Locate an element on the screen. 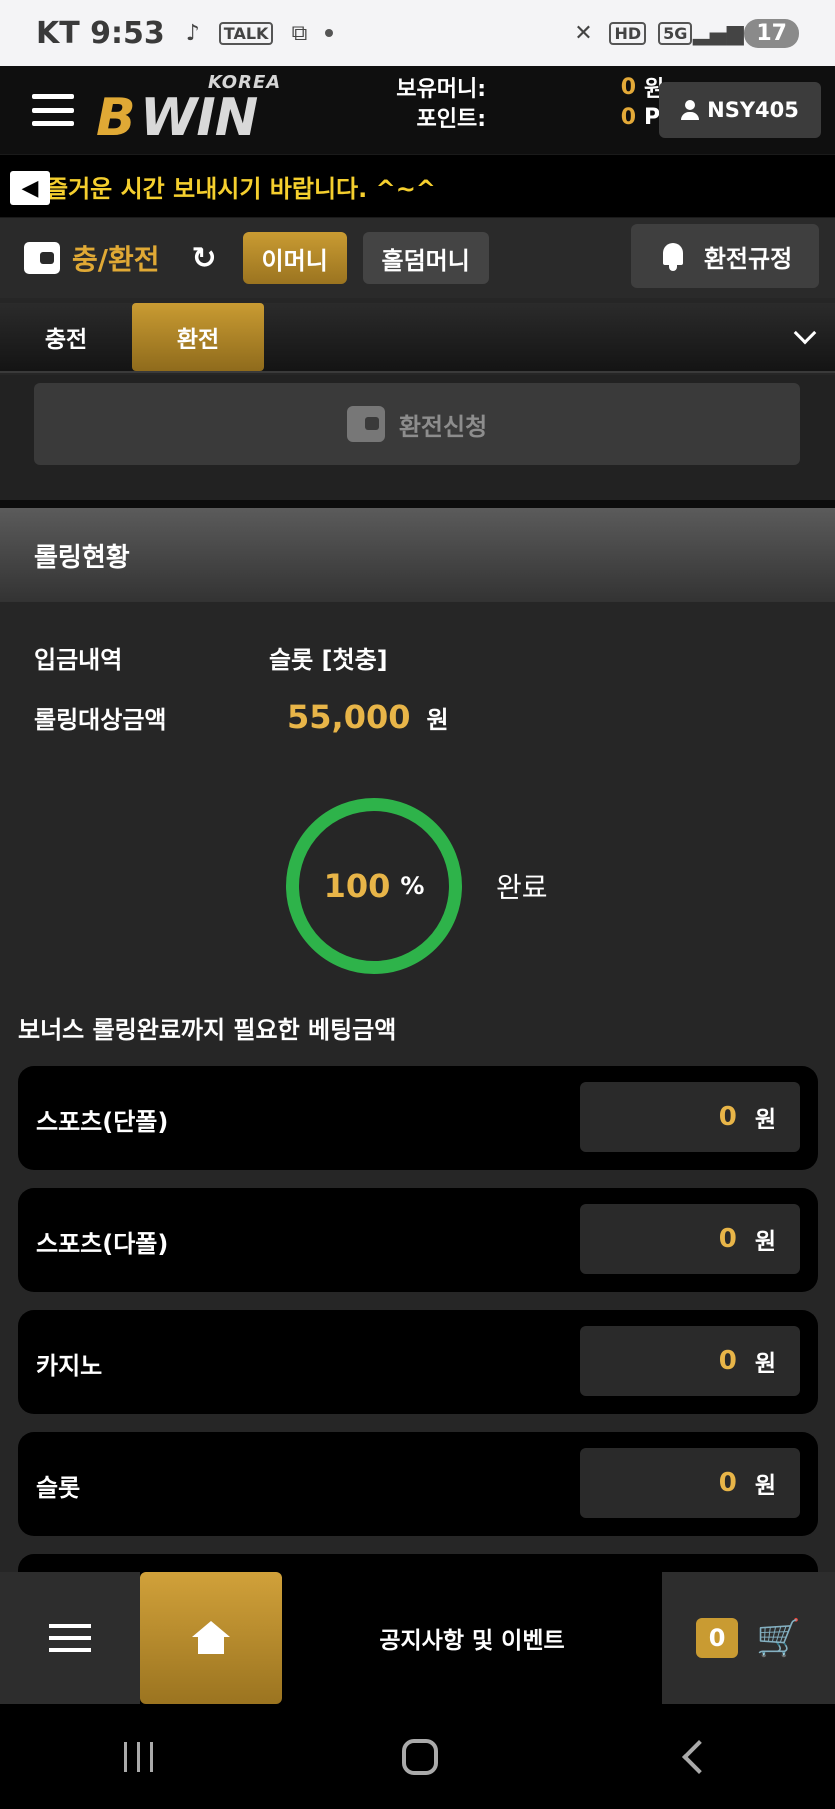  chevron-down-icon is located at coordinates (805, 333).